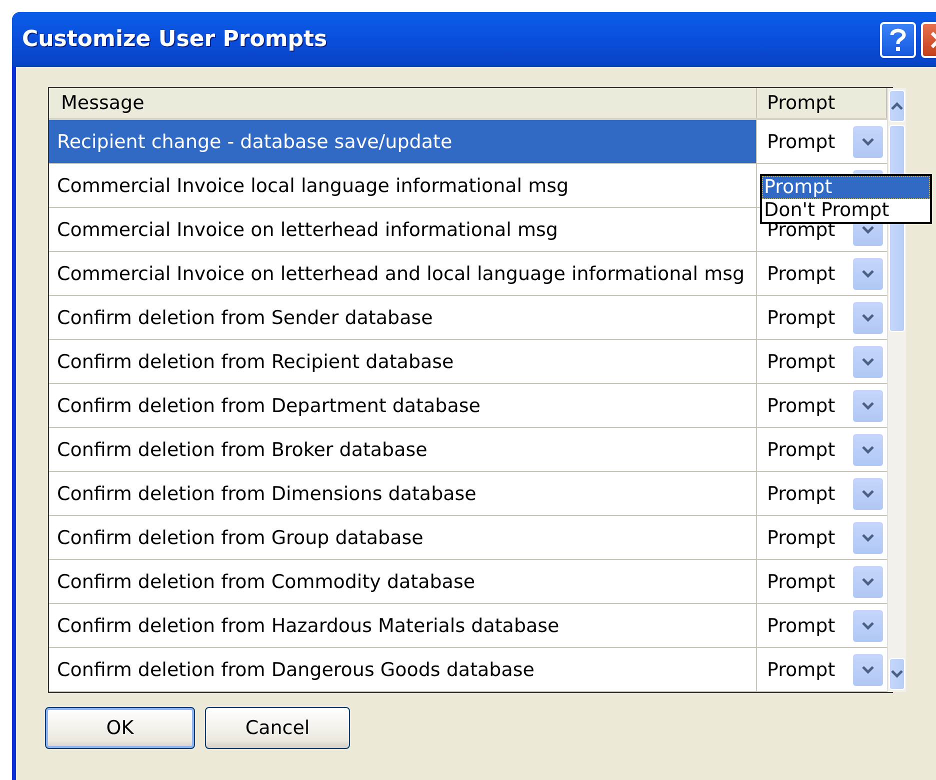 This screenshot has height=780, width=936. I want to click on dropdown-option: Prompt, so click(846, 187).